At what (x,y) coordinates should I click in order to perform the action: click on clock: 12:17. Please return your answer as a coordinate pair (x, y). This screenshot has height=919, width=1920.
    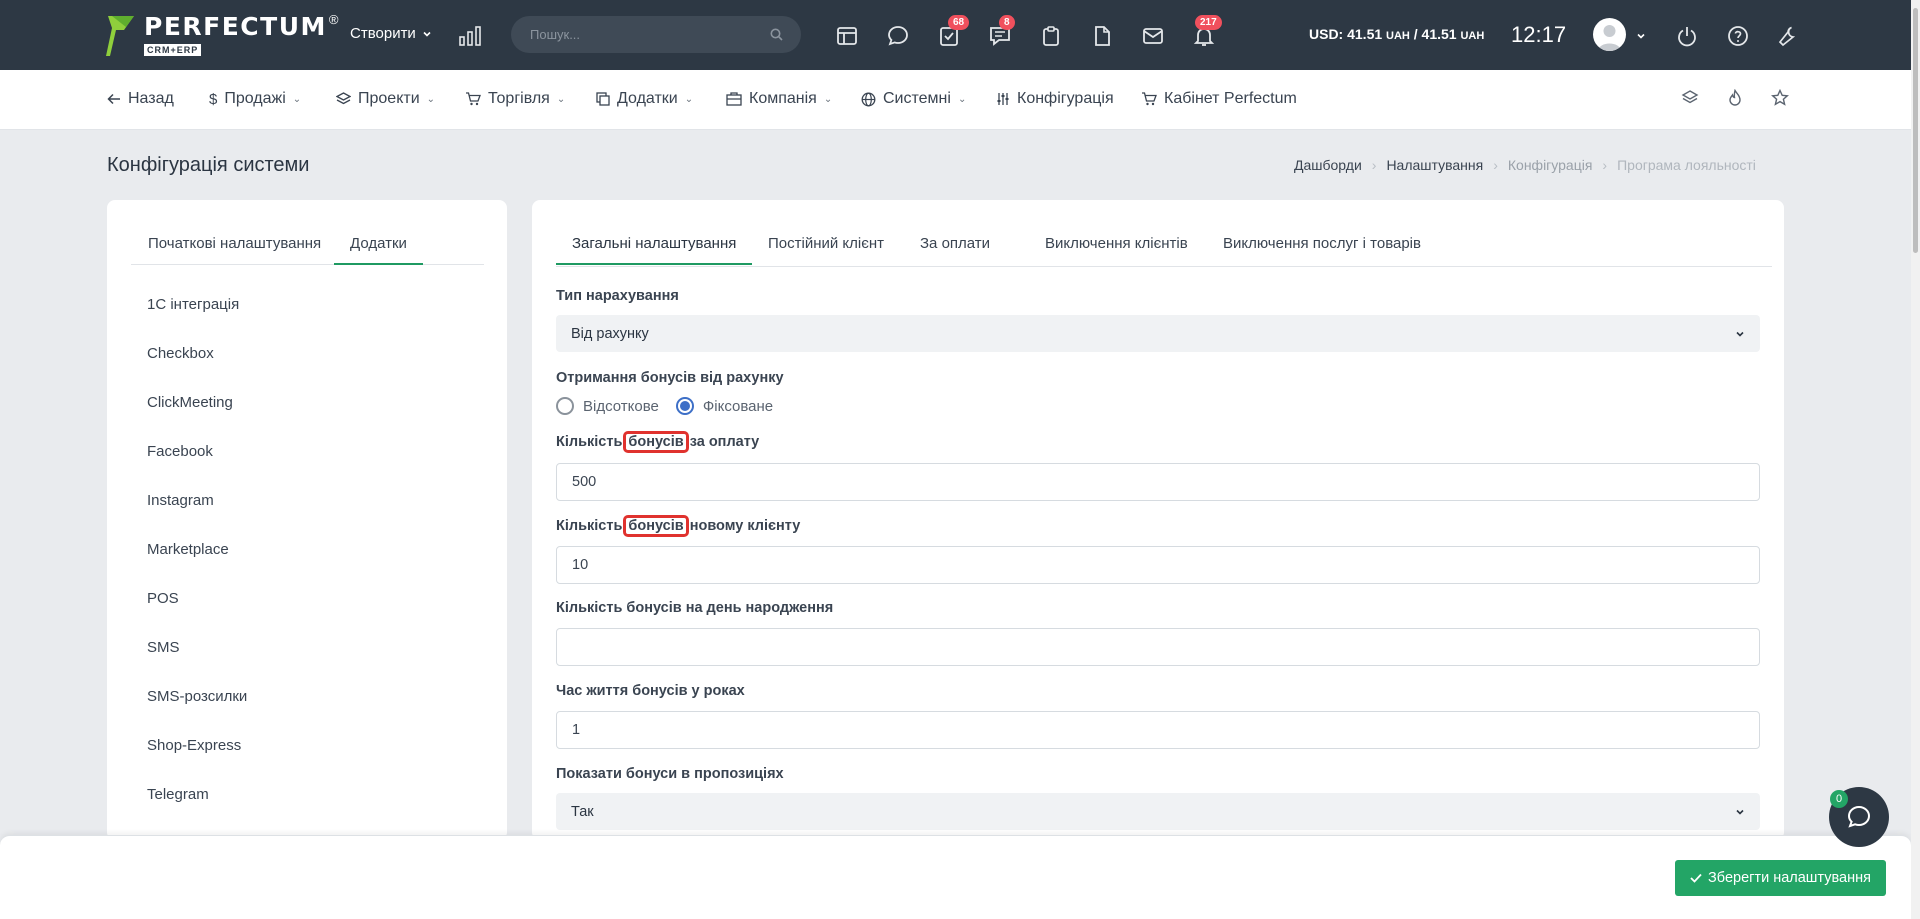
    Looking at the image, I should click on (1539, 34).